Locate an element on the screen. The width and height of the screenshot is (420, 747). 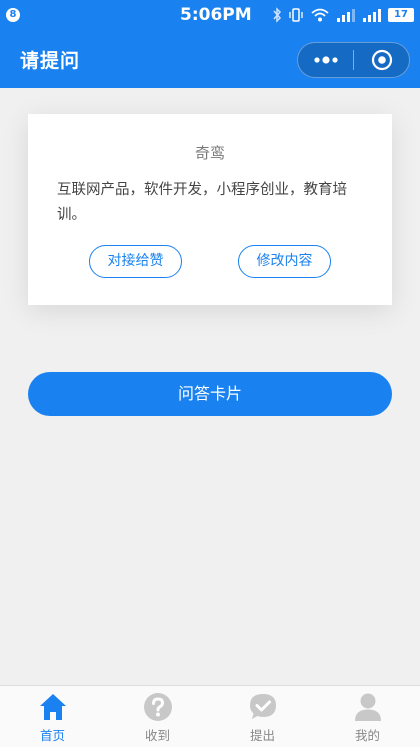
tab-bar: 首页 收到 提出 我的 is located at coordinates (210, 716).